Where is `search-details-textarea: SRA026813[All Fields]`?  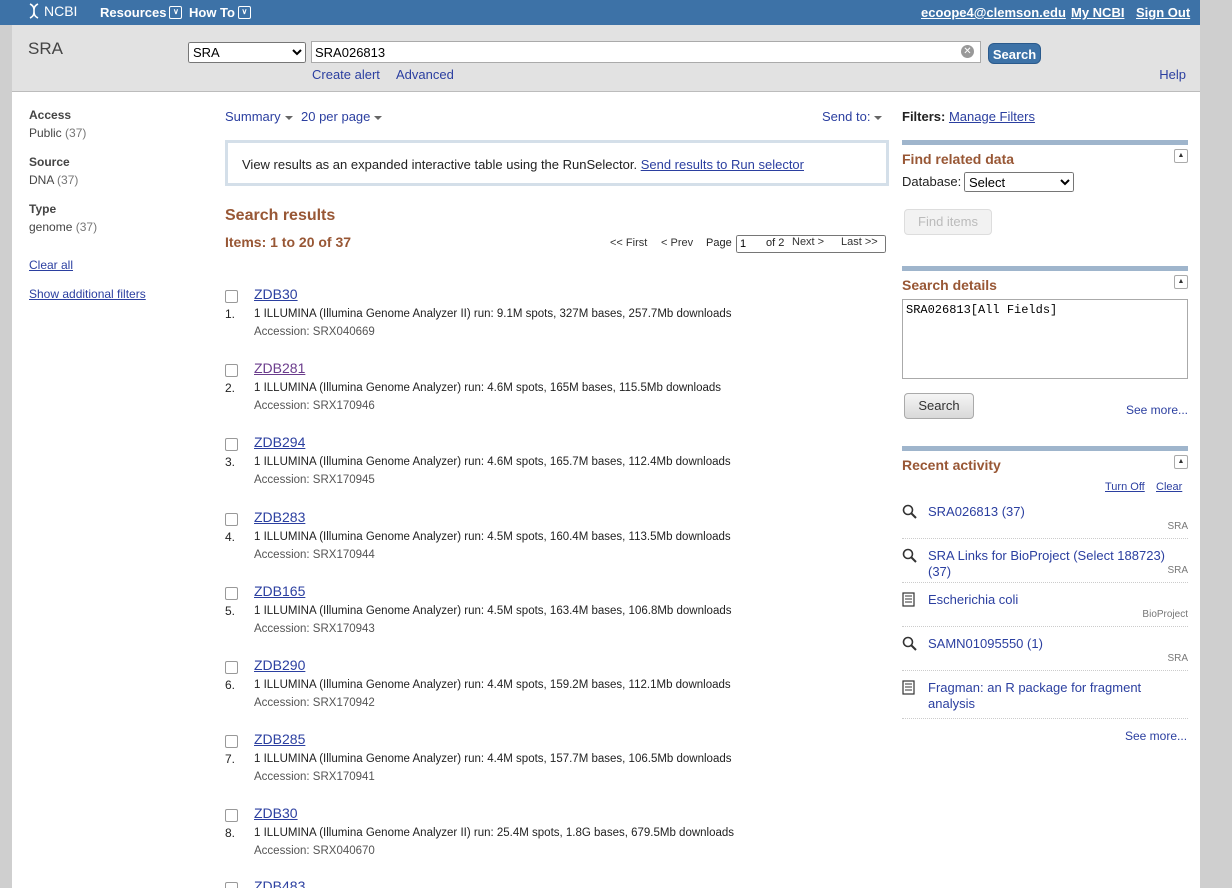
search-details-textarea: SRA026813[All Fields] is located at coordinates (1045, 339).